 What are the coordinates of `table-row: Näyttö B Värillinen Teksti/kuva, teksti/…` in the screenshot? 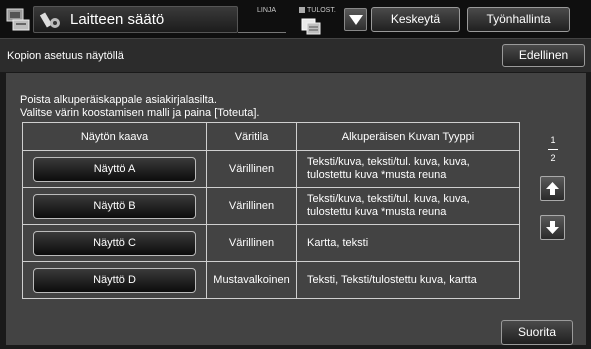 It's located at (271, 206).